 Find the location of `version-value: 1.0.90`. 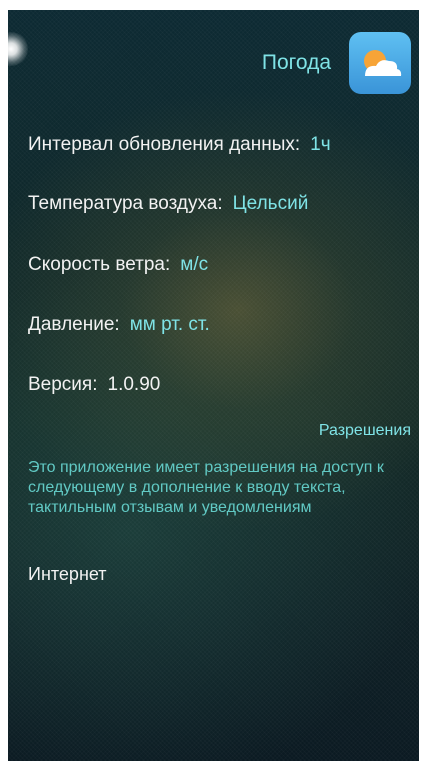

version-value: 1.0.90 is located at coordinates (134, 384).